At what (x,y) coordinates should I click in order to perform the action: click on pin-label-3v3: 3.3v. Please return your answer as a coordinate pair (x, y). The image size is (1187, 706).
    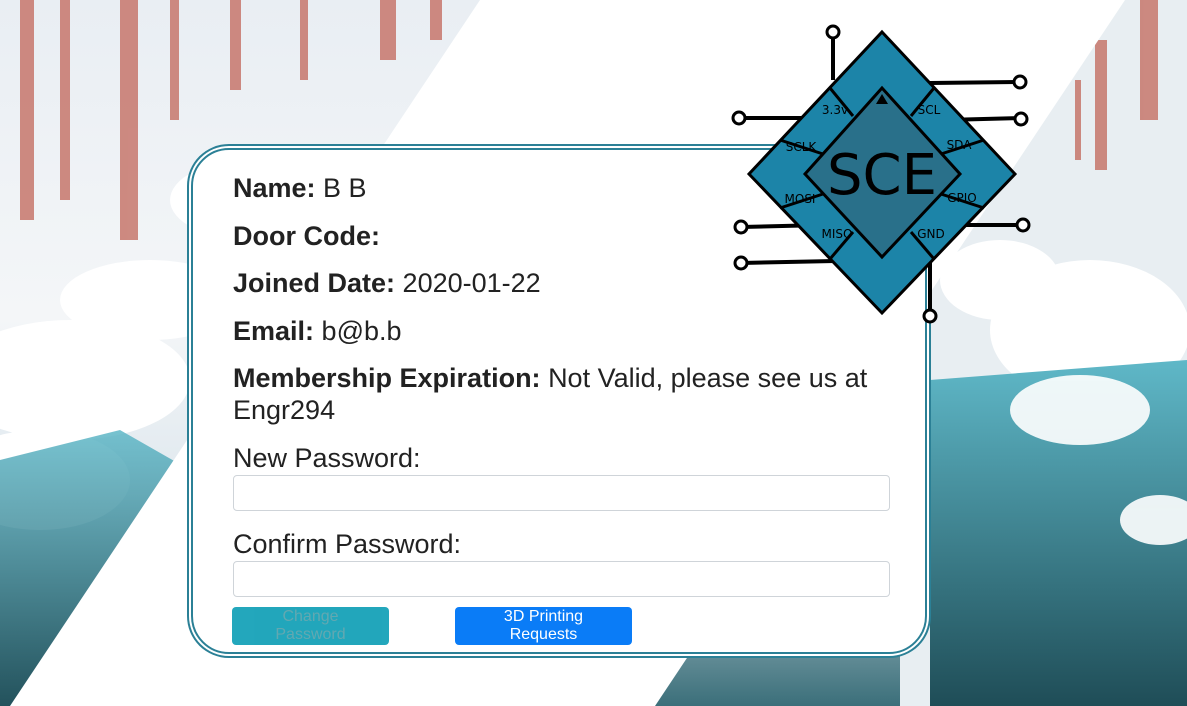
    Looking at the image, I should click on (835, 110).